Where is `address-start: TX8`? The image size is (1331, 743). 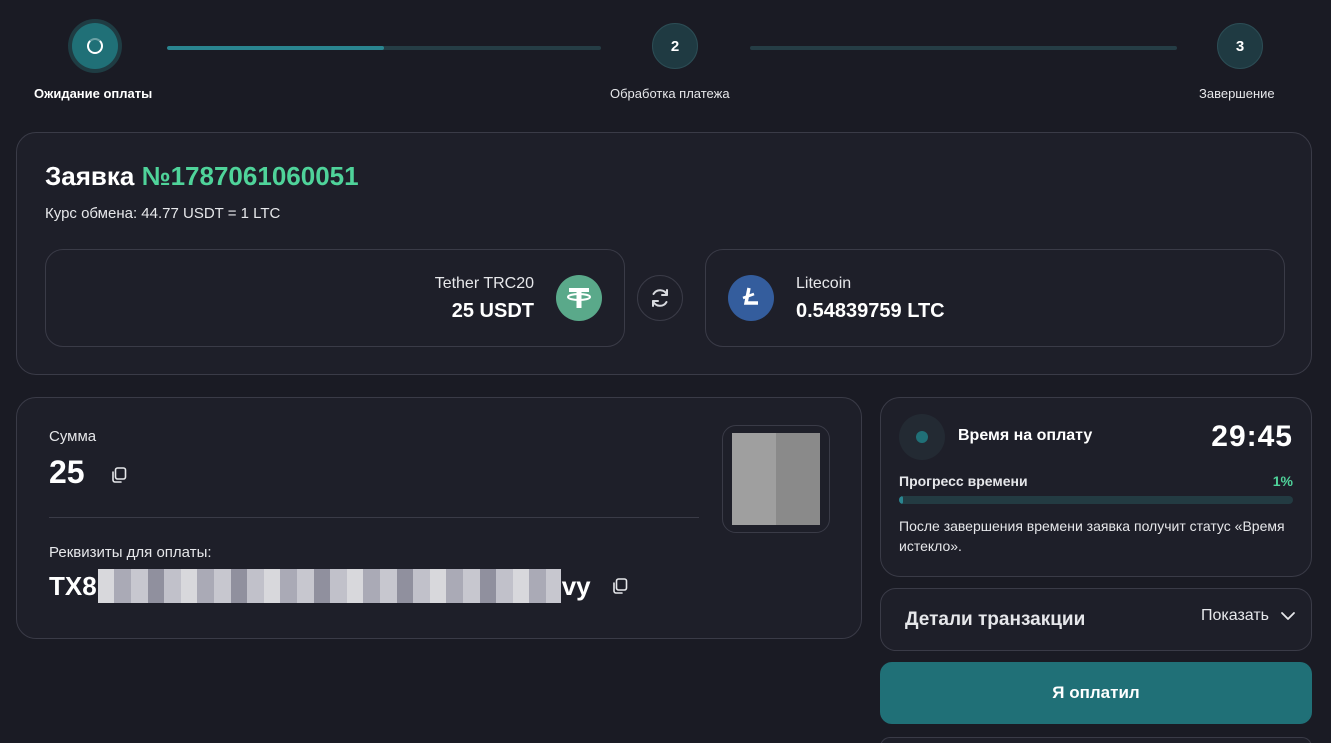
address-start: TX8 is located at coordinates (73, 585).